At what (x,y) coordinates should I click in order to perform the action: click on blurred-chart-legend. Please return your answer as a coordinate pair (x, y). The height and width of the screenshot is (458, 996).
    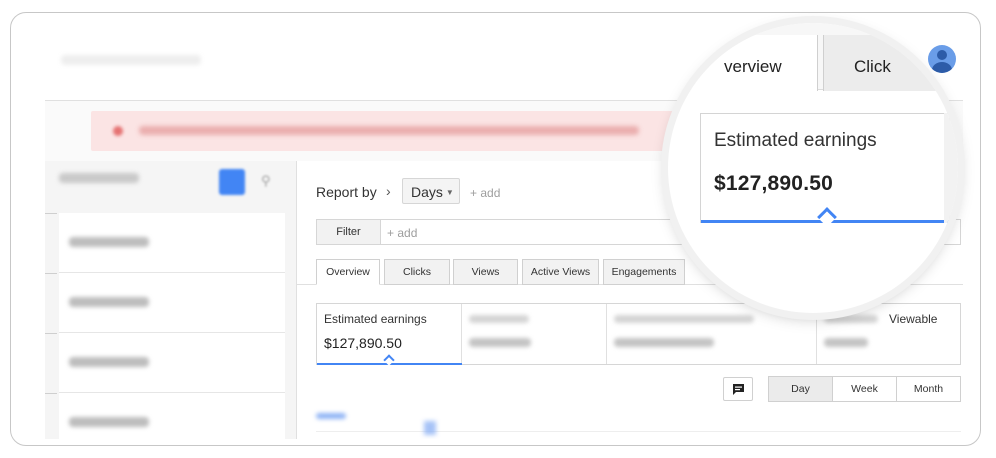
    Looking at the image, I should click on (331, 416).